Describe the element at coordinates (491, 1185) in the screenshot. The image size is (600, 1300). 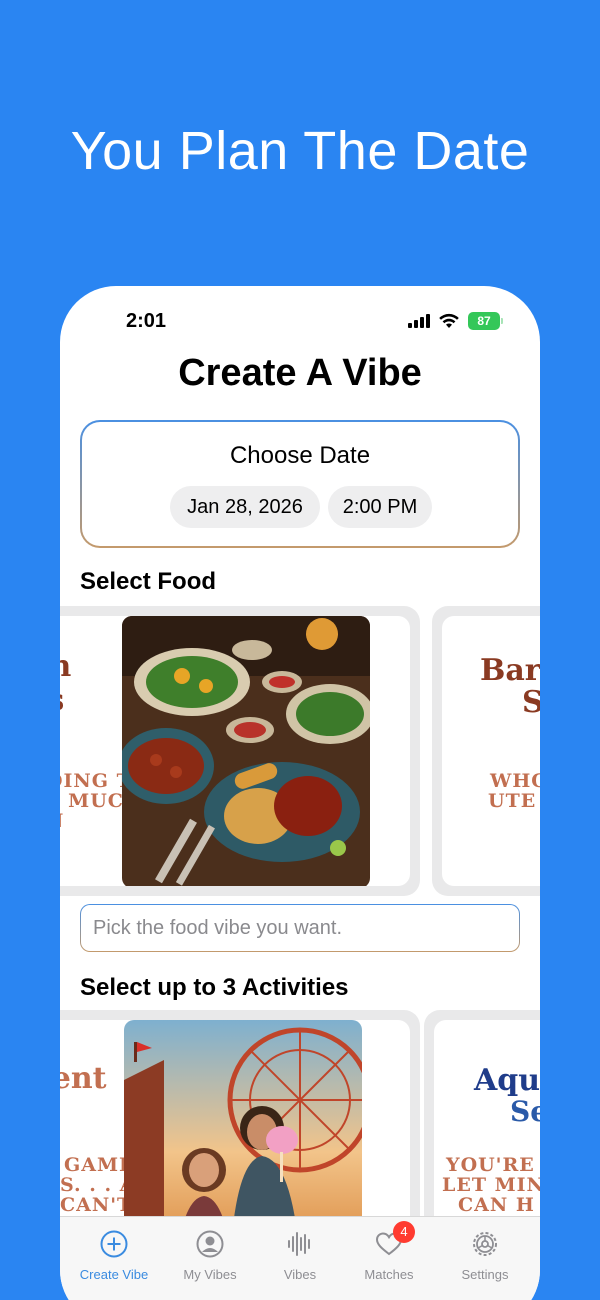
I see `activity-card-text-line: LET MIN` at that location.